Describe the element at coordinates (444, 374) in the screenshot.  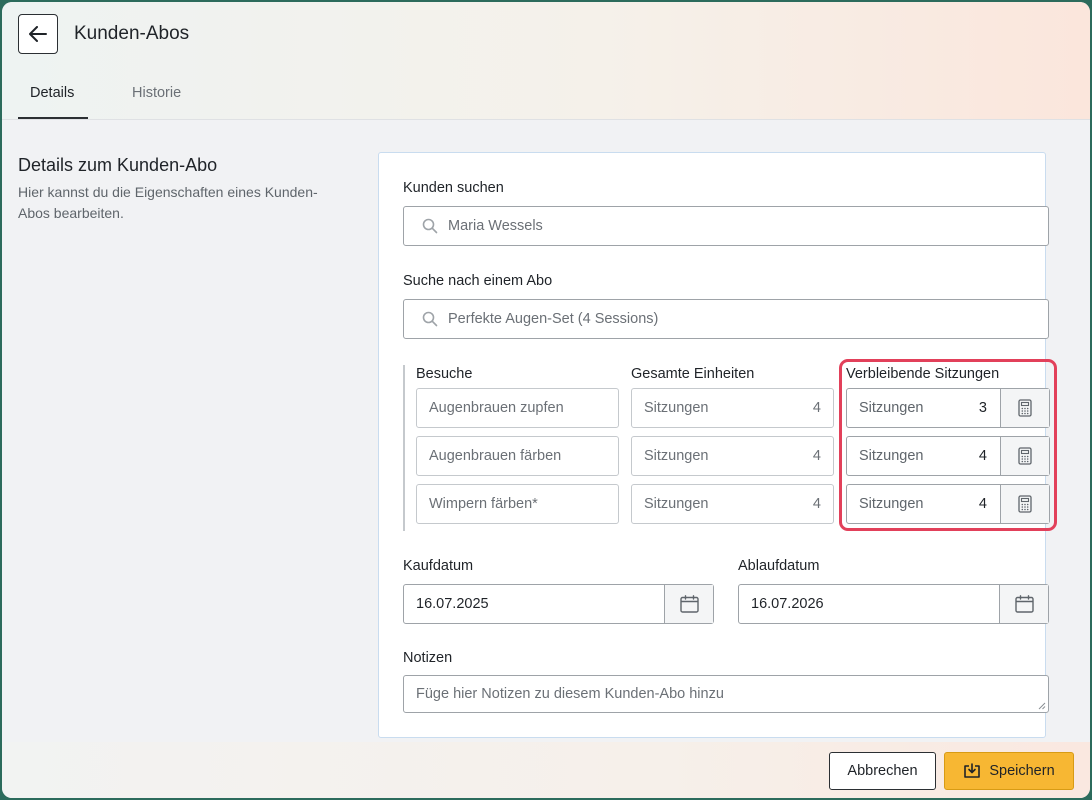
I see `visits-column-header: Besuche` at that location.